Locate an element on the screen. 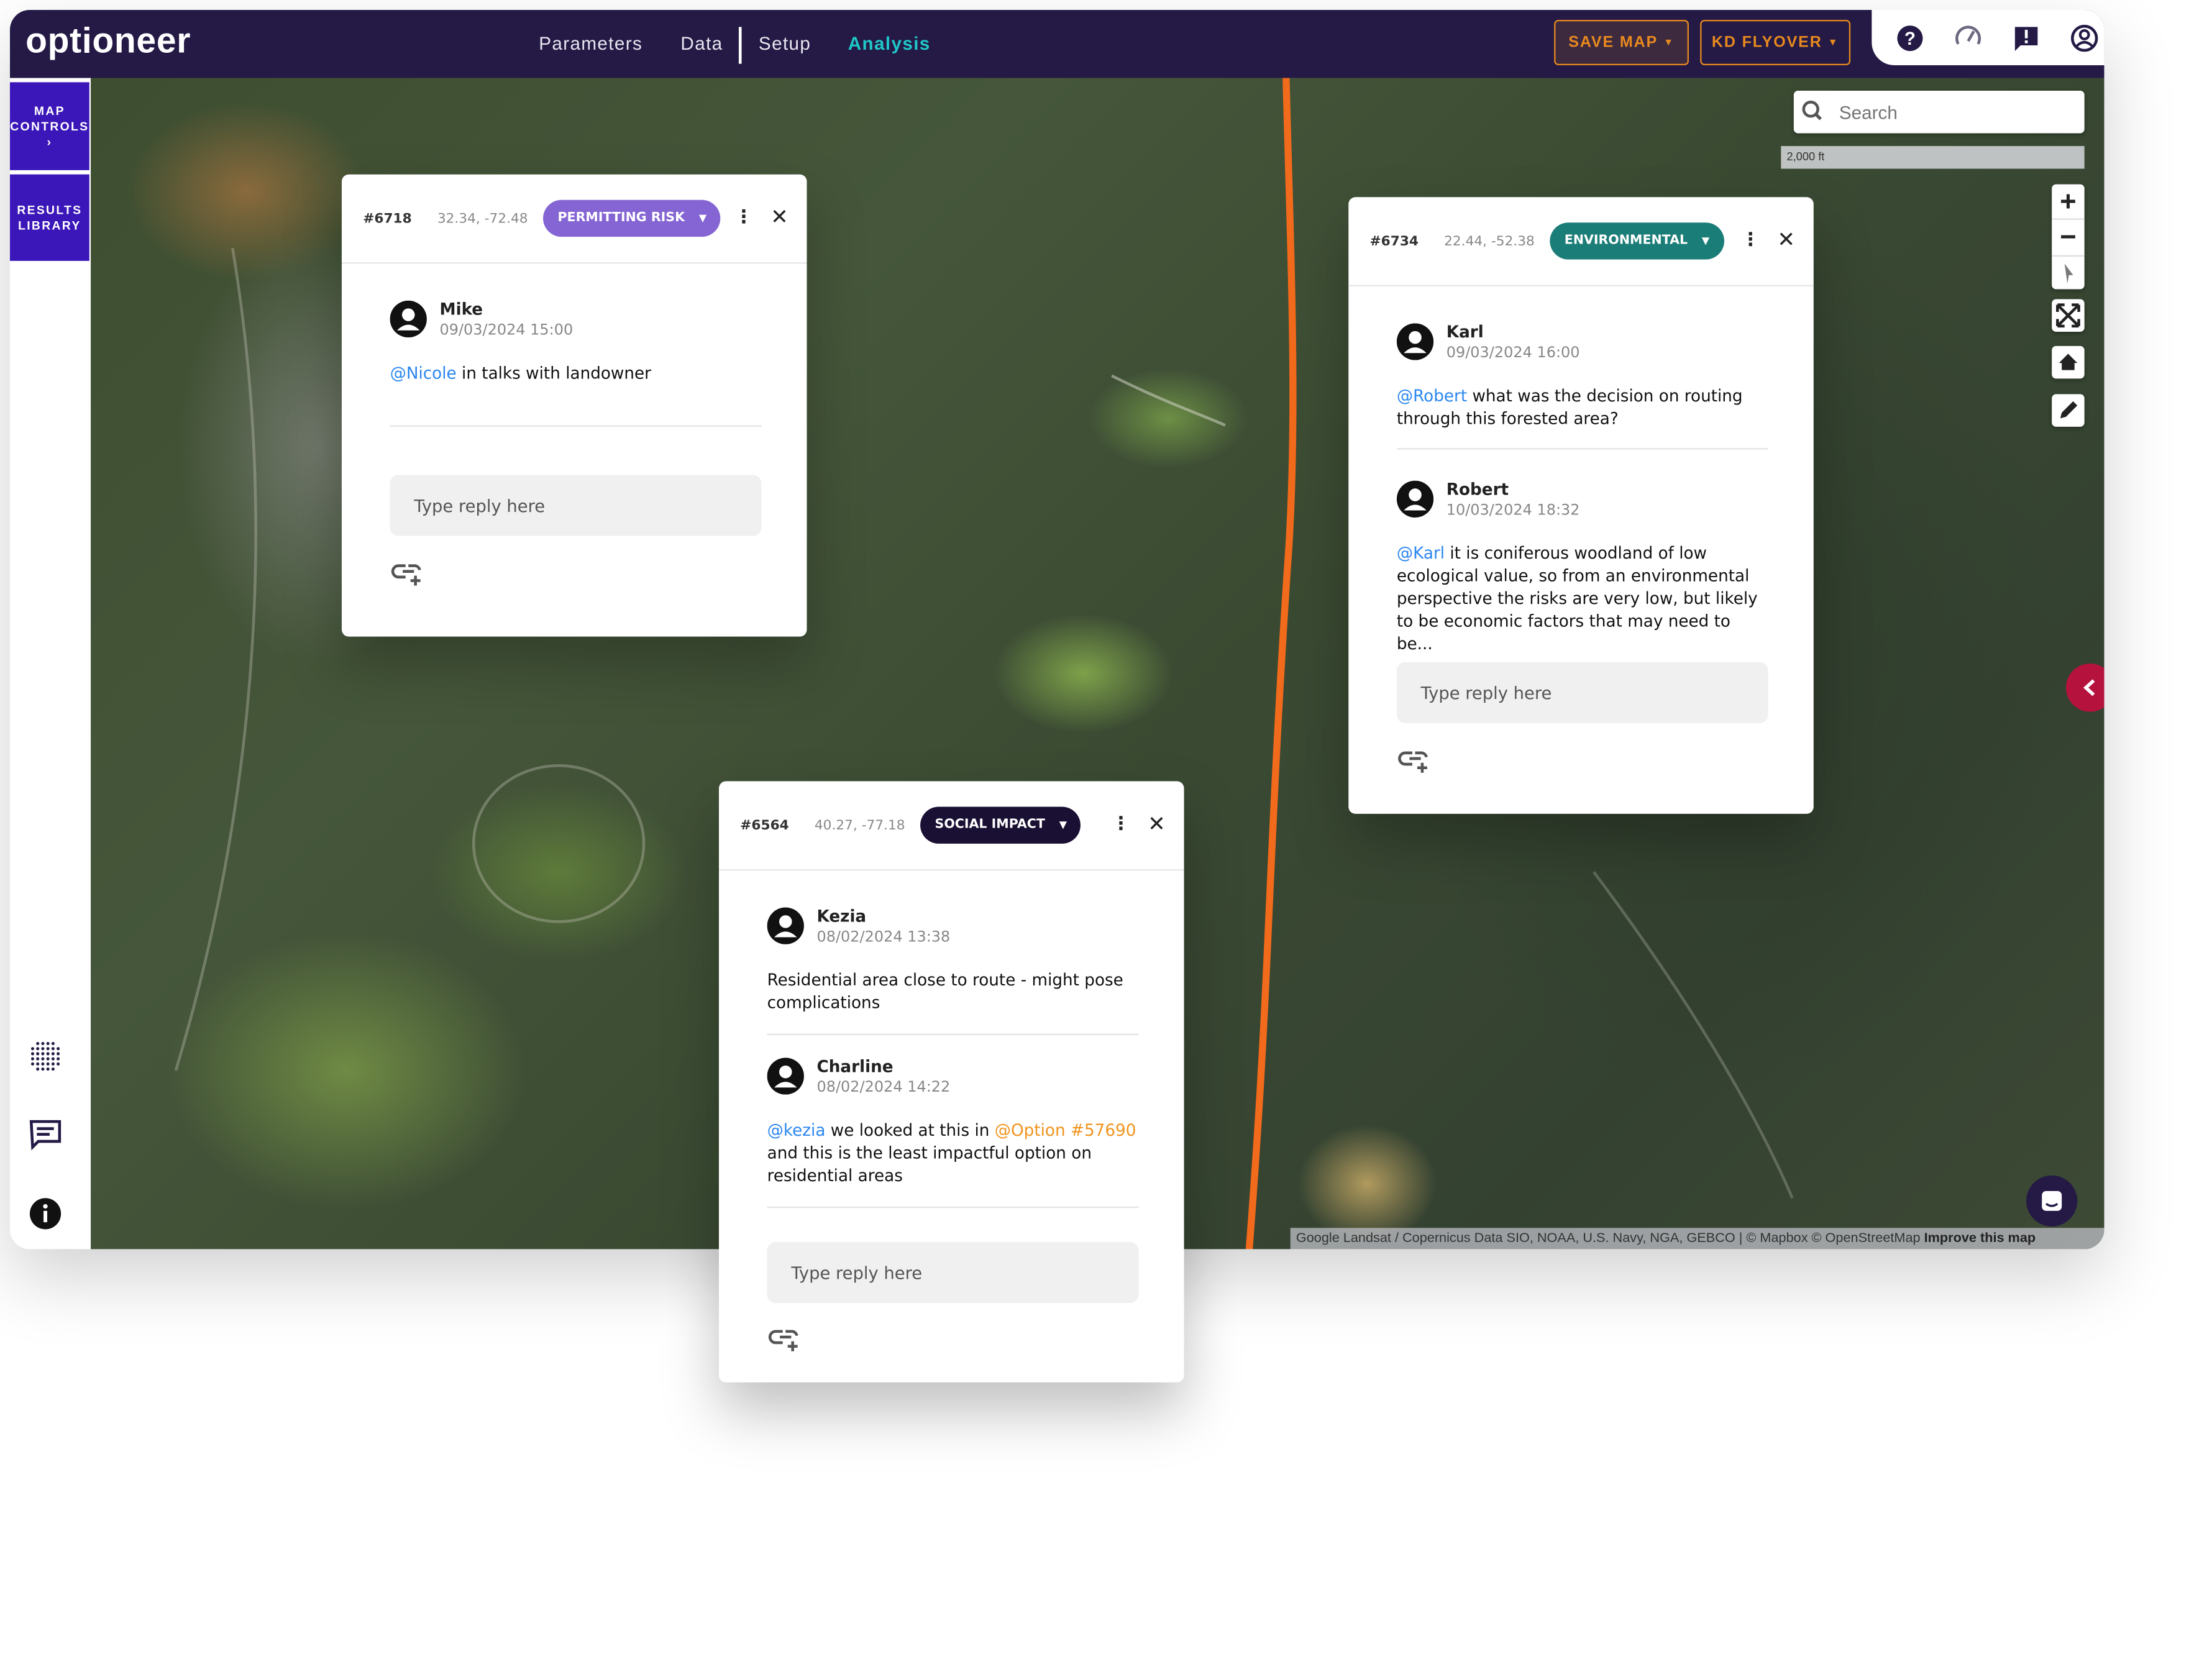 This screenshot has height=1680, width=2212. header-icon-tray: ? is located at coordinates (1988, 37).